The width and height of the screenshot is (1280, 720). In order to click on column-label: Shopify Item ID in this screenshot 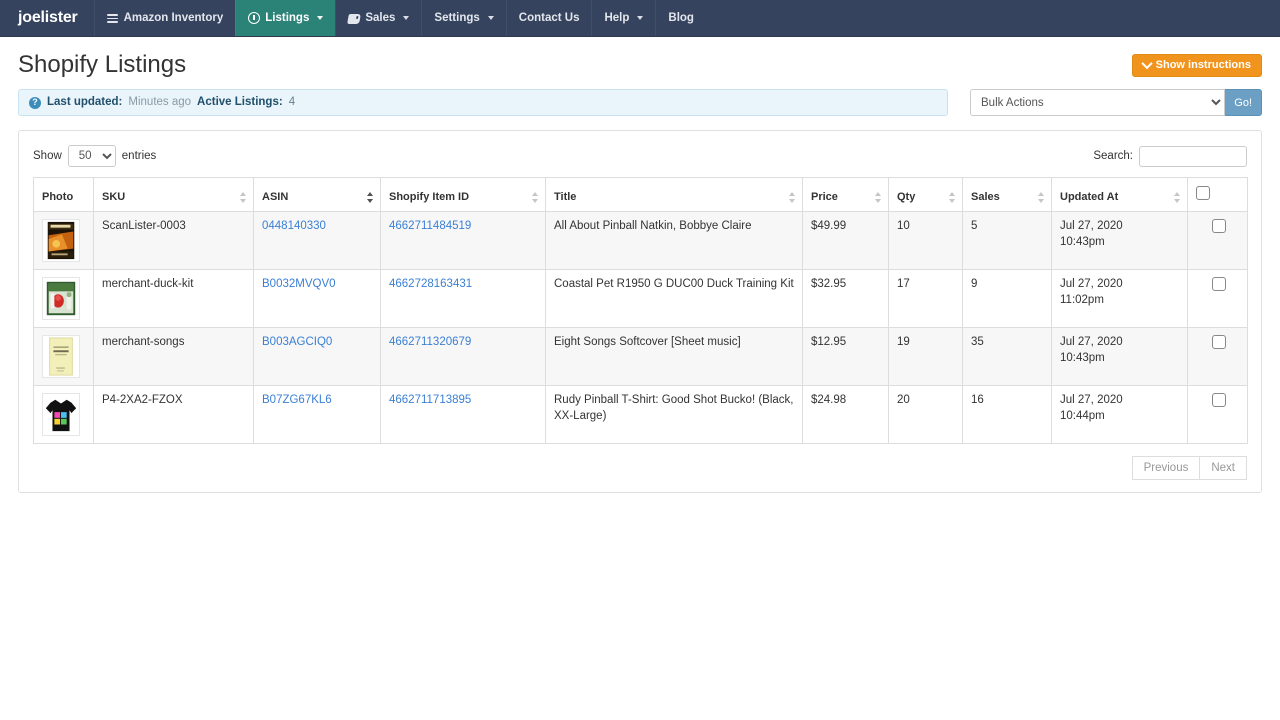, I will do `click(429, 197)`.